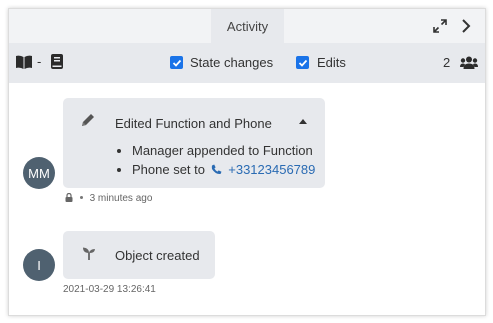  I want to click on message-title: Object created, so click(157, 255).